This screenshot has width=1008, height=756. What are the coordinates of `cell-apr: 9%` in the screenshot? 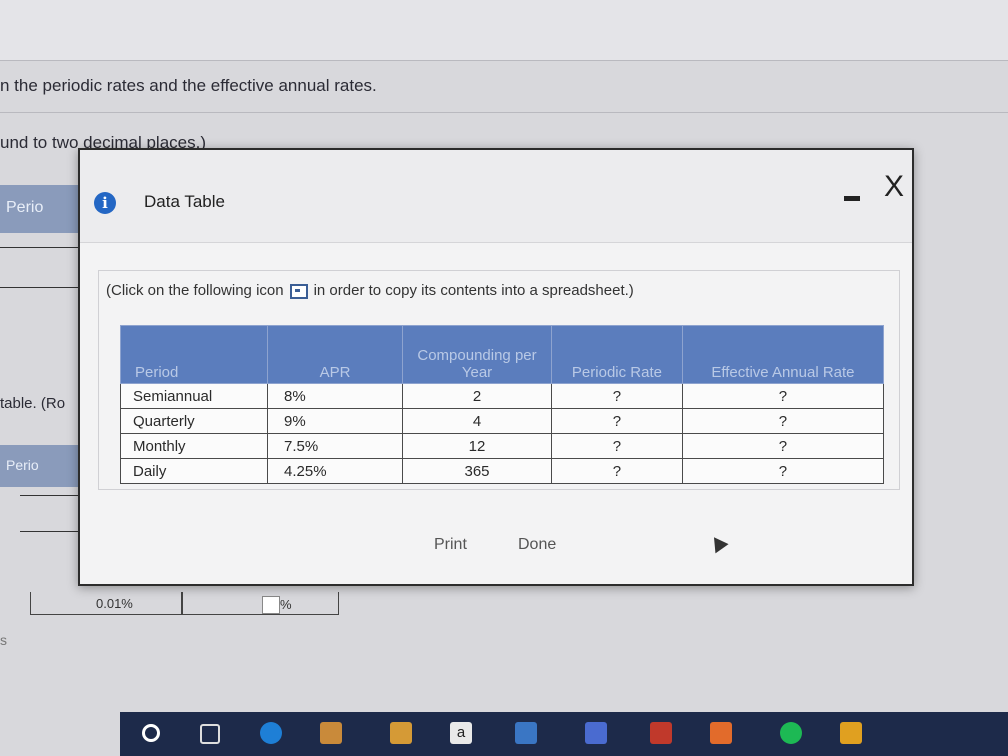 It's located at (335, 421).